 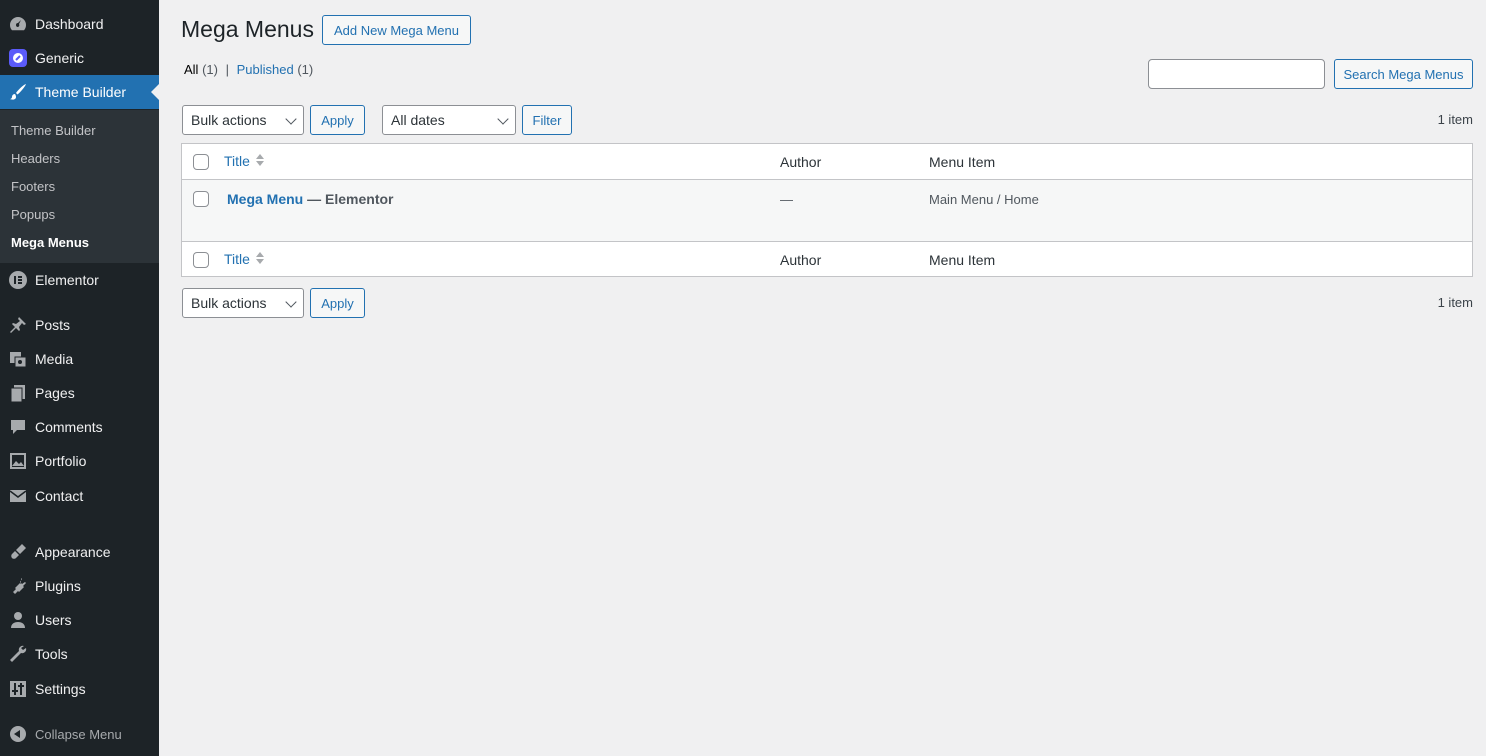 I want to click on portfolio-icon, so click(x=17, y=461).